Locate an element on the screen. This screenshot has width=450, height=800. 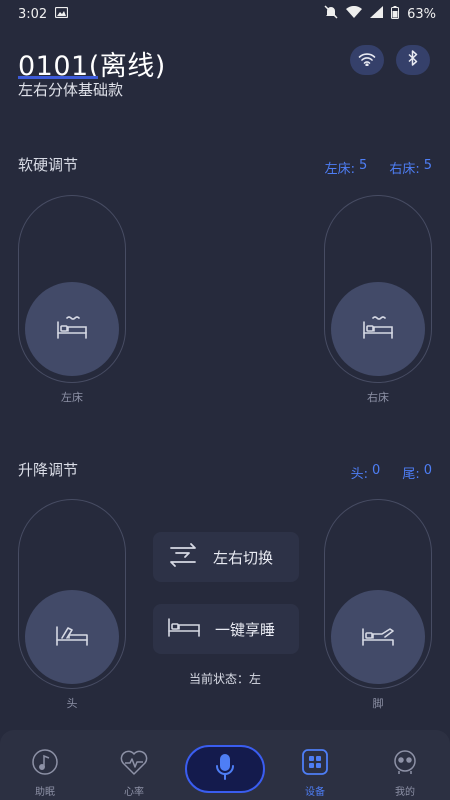
right-firmness-slider is located at coordinates (378, 289).